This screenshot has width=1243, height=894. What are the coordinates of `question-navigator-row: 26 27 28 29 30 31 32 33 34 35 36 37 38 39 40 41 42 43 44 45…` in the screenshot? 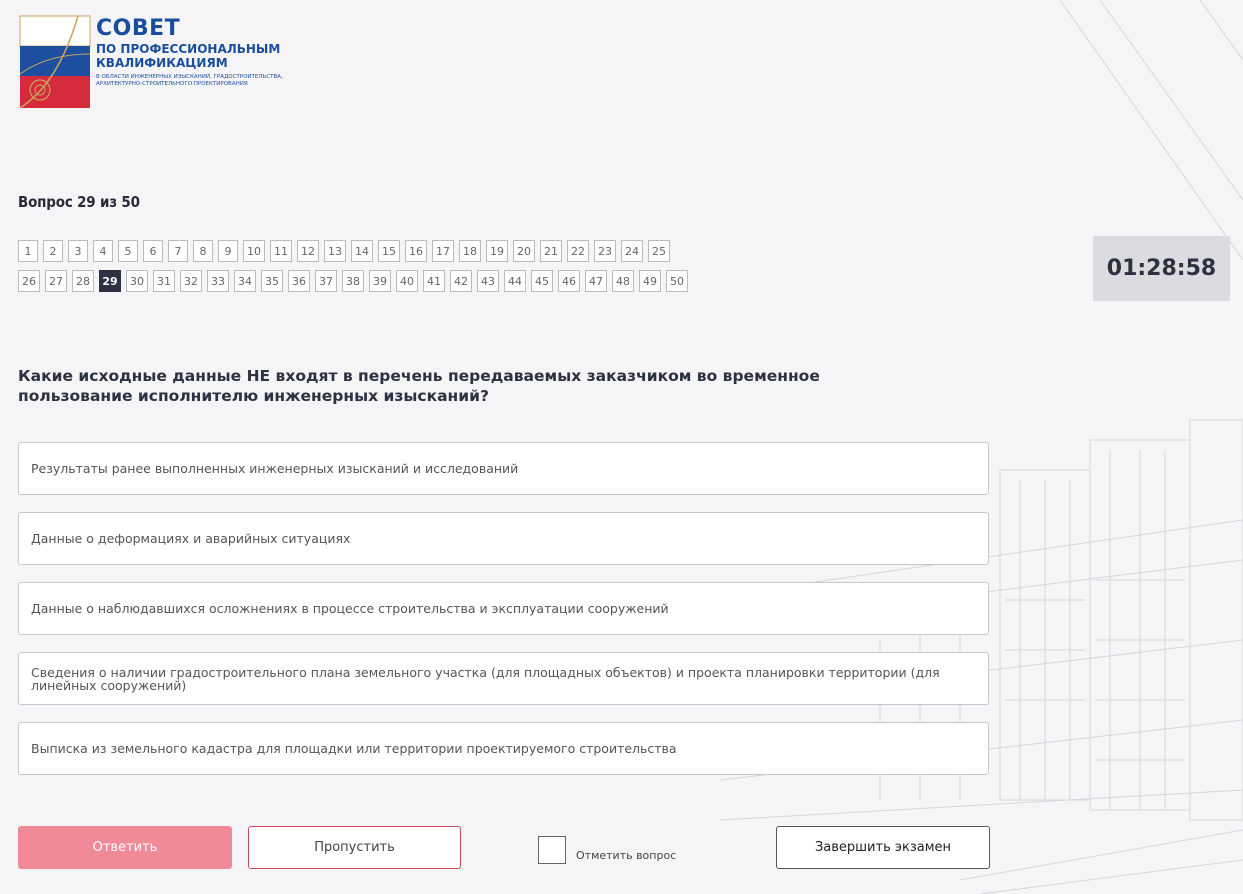 It's located at (488, 281).